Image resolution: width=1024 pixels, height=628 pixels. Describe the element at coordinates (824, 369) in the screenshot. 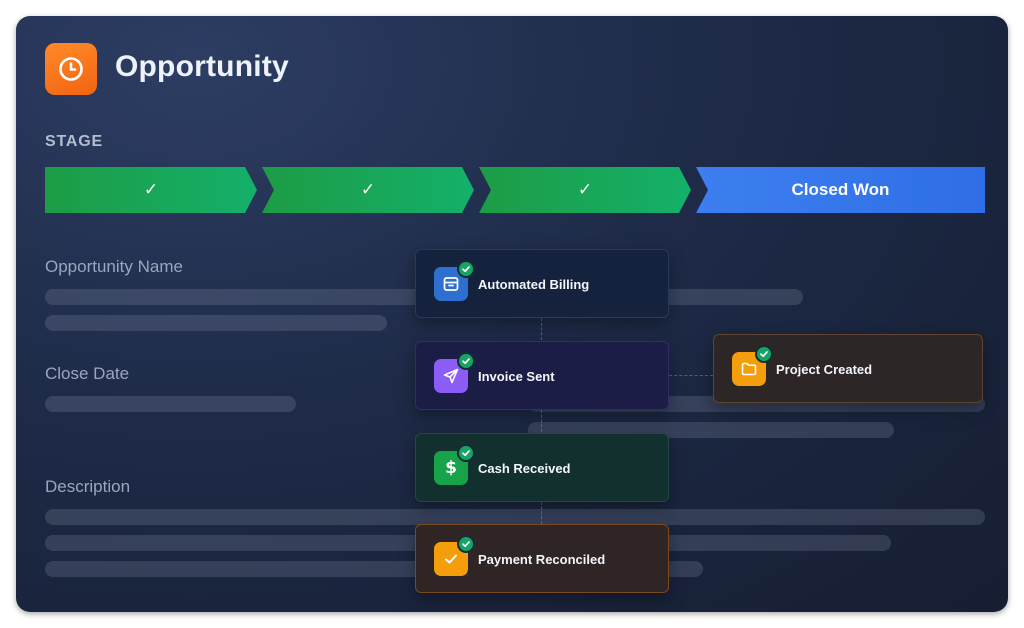

I see `workflow-step-label: Project Created` at that location.